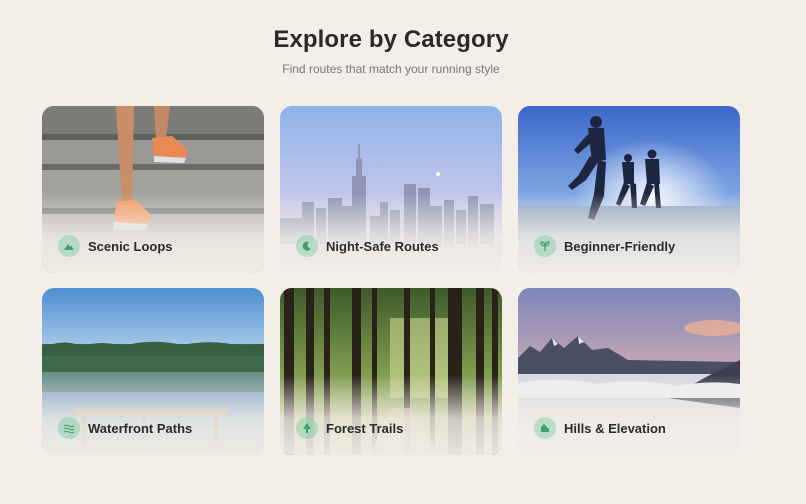 The width and height of the screenshot is (806, 504). Describe the element at coordinates (130, 246) in the screenshot. I see `card-label: Scenic Loops` at that location.